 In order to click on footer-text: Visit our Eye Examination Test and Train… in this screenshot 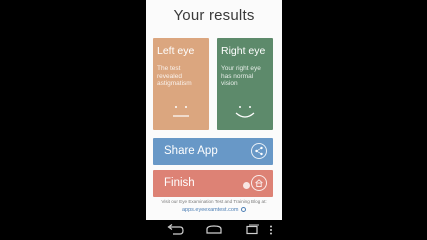, I will do `click(214, 201)`.